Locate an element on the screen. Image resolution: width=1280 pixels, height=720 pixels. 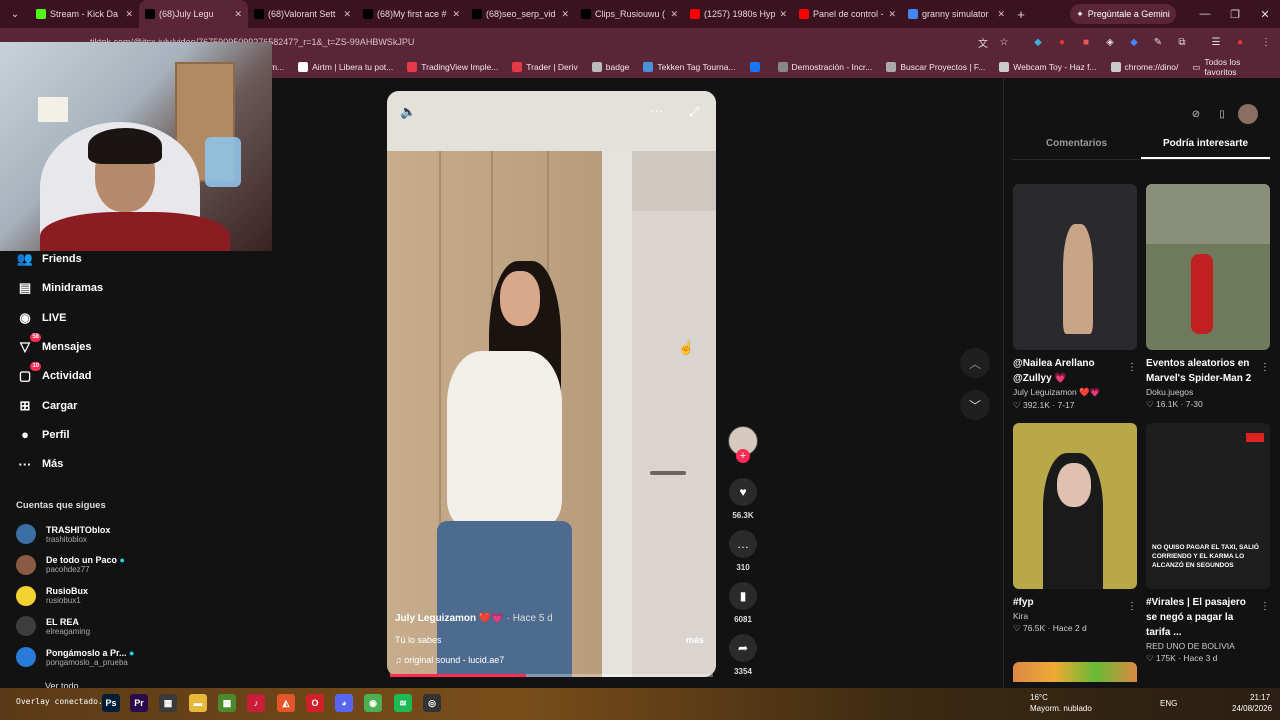
followed-account: Pongámoslo a Pr... ● pongamoslo_a_prueba is located at coordinates (75, 657).